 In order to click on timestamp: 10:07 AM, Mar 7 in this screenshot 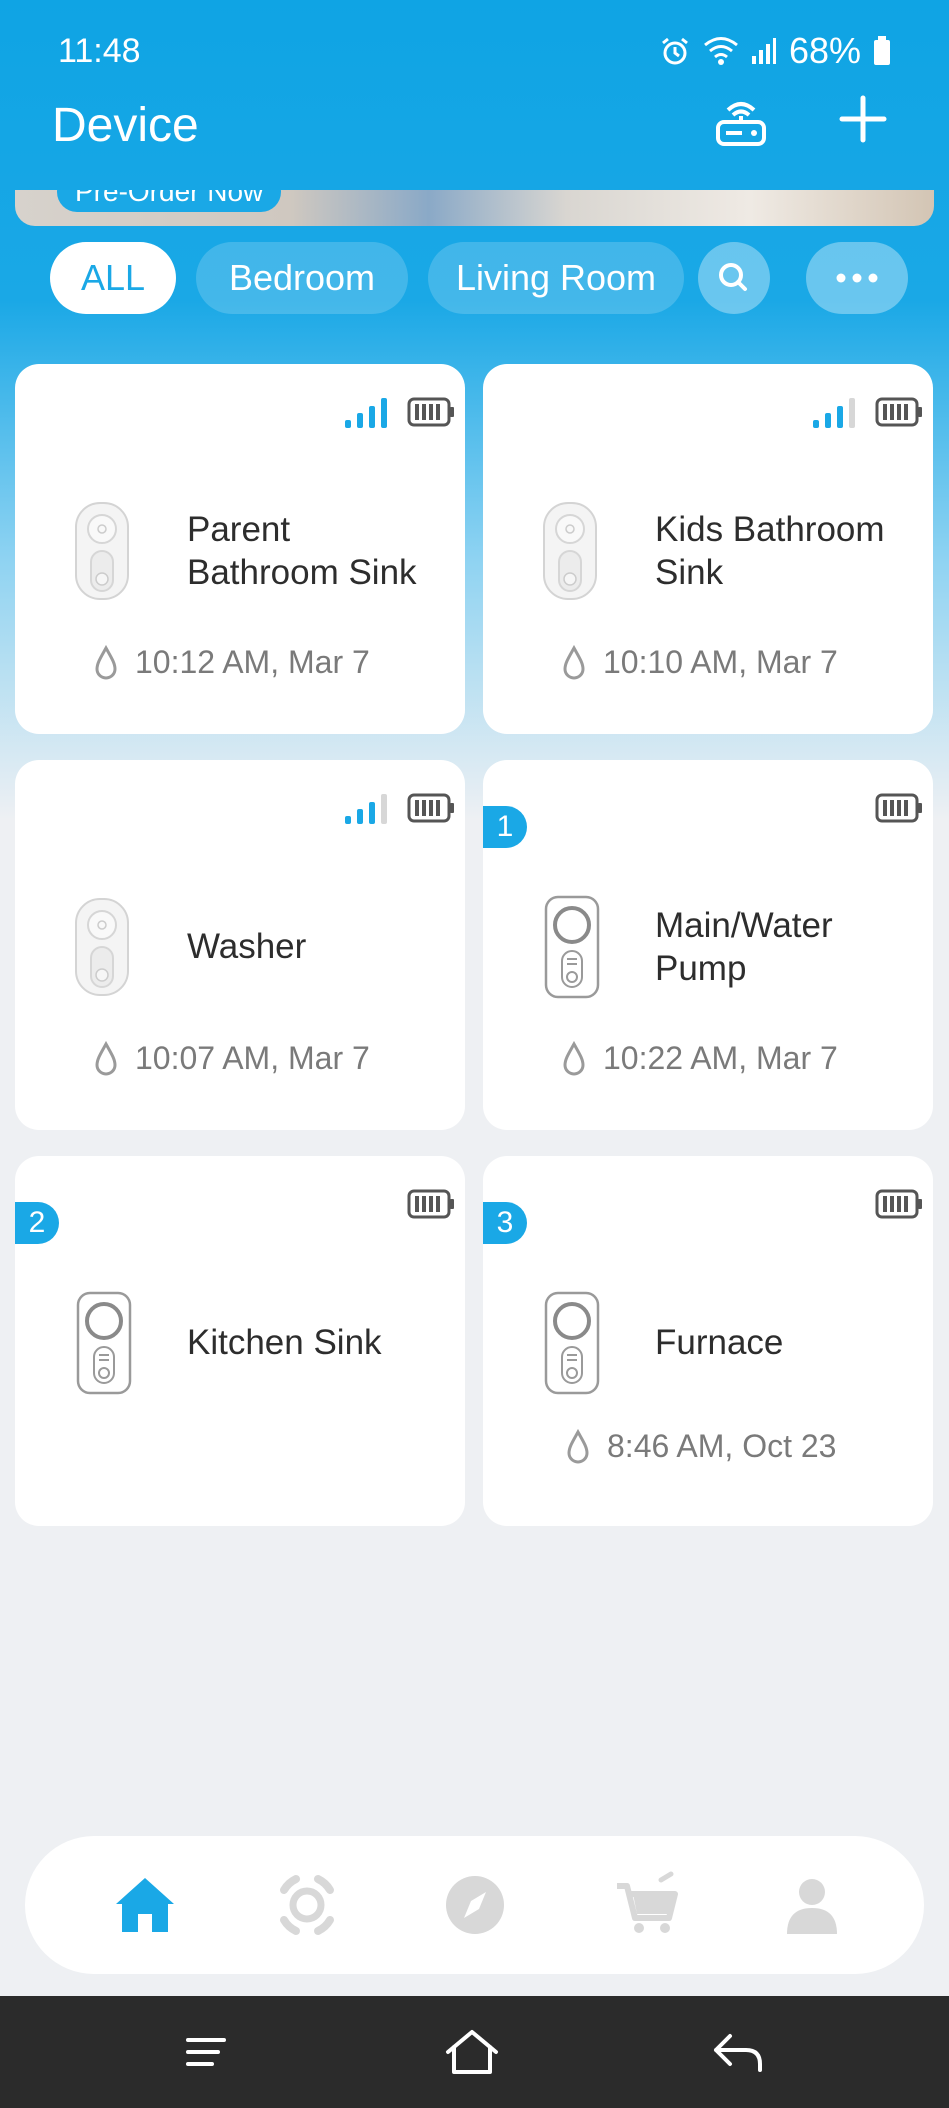, I will do `click(252, 1058)`.